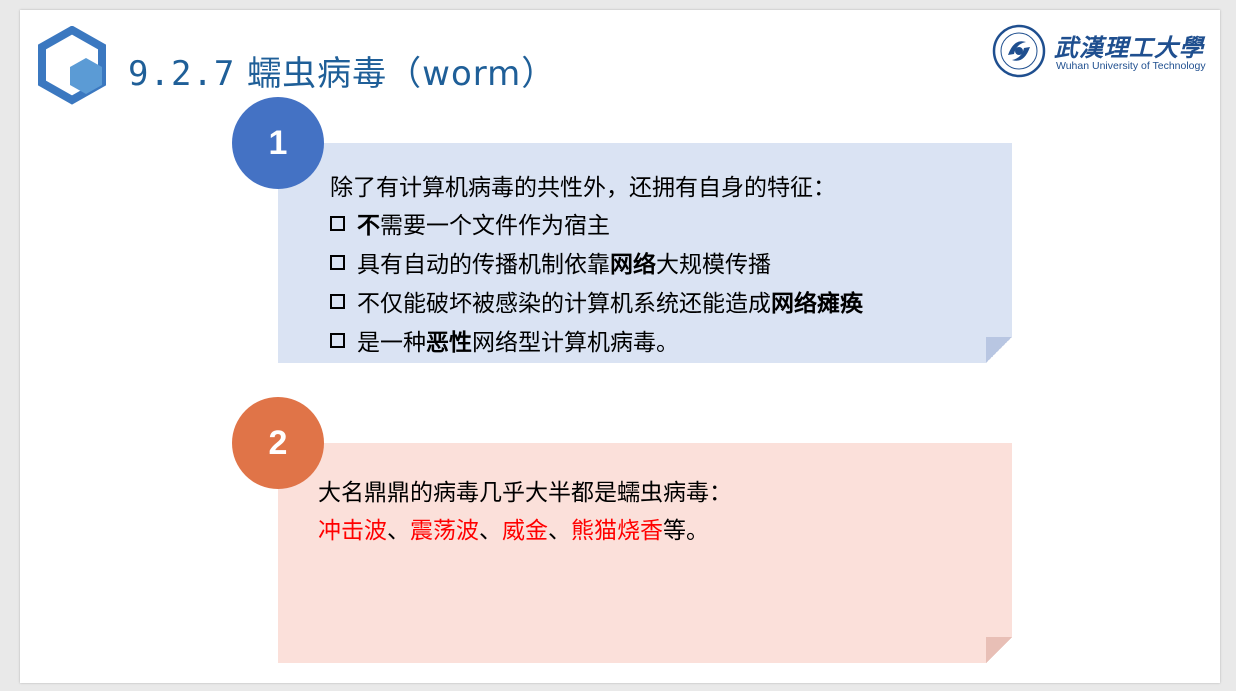  I want to click on virus-examples: 冲击波、震荡波、威金、熊猫烧香等。, so click(513, 531).